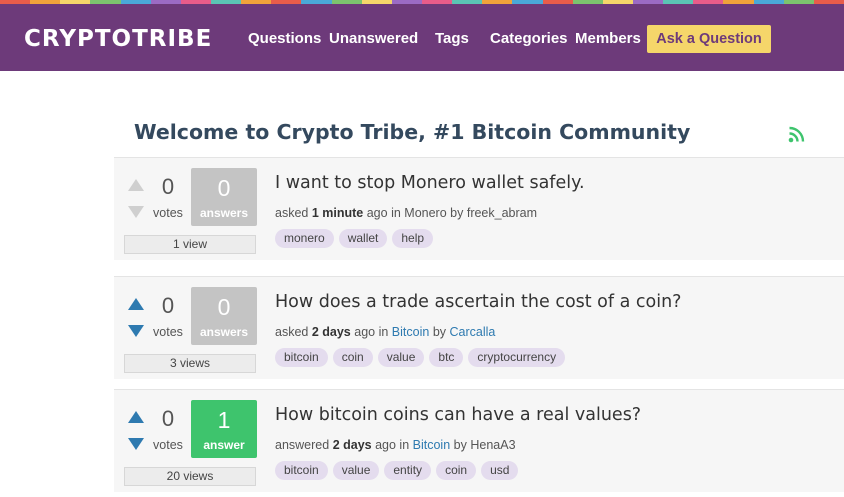 This screenshot has height=497, width=844. I want to click on answer-count-box: 1 answer, so click(224, 429).